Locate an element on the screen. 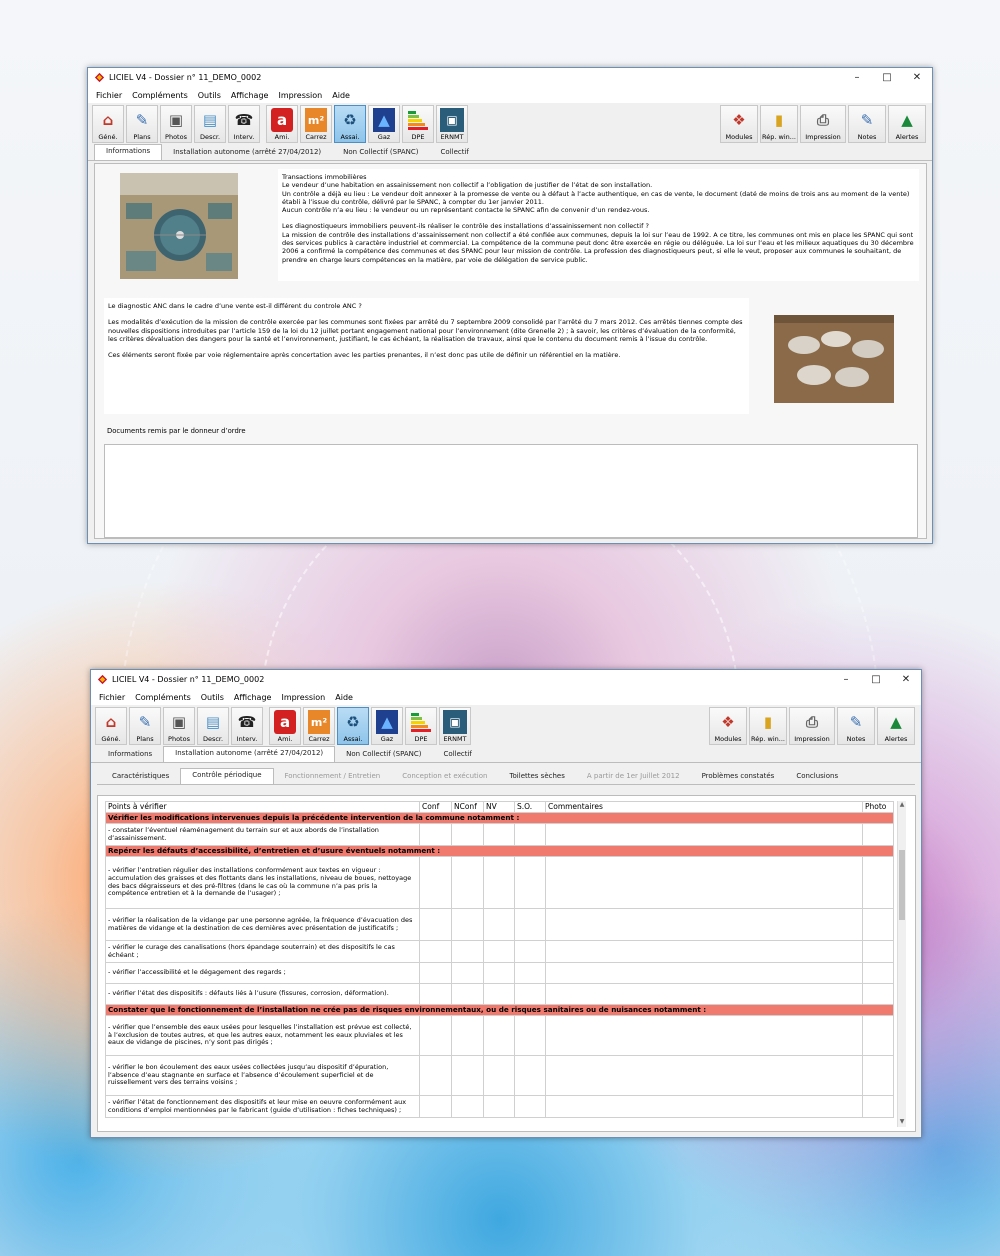 This screenshot has height=1256, width=1000. camera-icon: ▣ is located at coordinates (179, 722).